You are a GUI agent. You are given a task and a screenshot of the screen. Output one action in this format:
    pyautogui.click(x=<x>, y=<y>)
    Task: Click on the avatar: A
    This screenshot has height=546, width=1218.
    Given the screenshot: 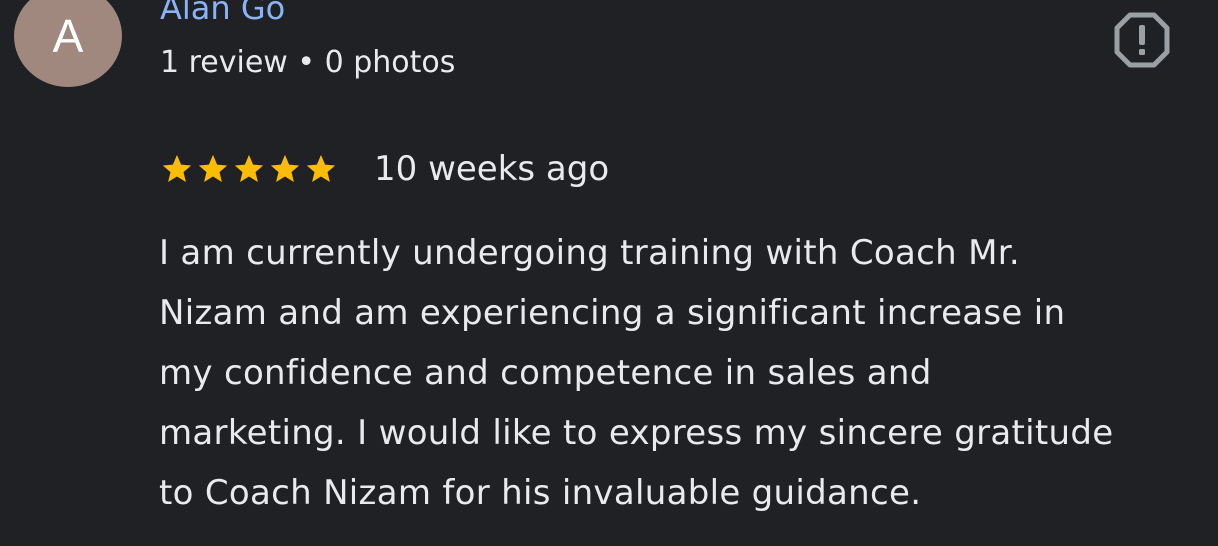 What is the action you would take?
    pyautogui.click(x=68, y=43)
    